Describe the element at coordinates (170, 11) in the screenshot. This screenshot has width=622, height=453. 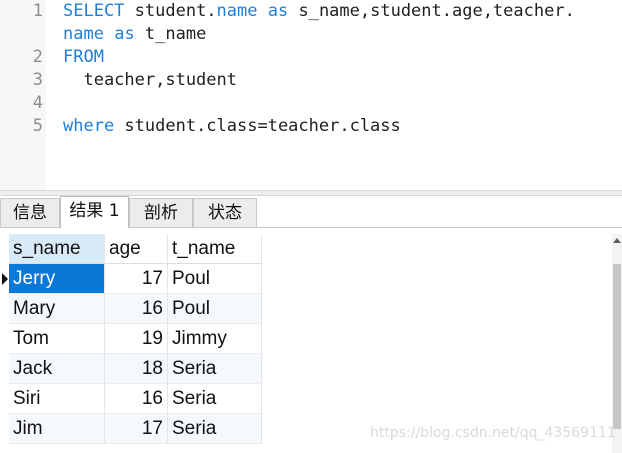
I see `sql-text: student.` at that location.